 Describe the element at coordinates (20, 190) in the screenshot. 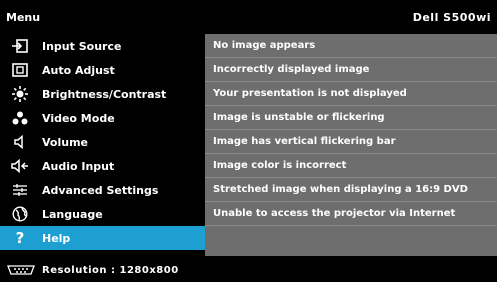

I see `advanced-settings-icon` at that location.